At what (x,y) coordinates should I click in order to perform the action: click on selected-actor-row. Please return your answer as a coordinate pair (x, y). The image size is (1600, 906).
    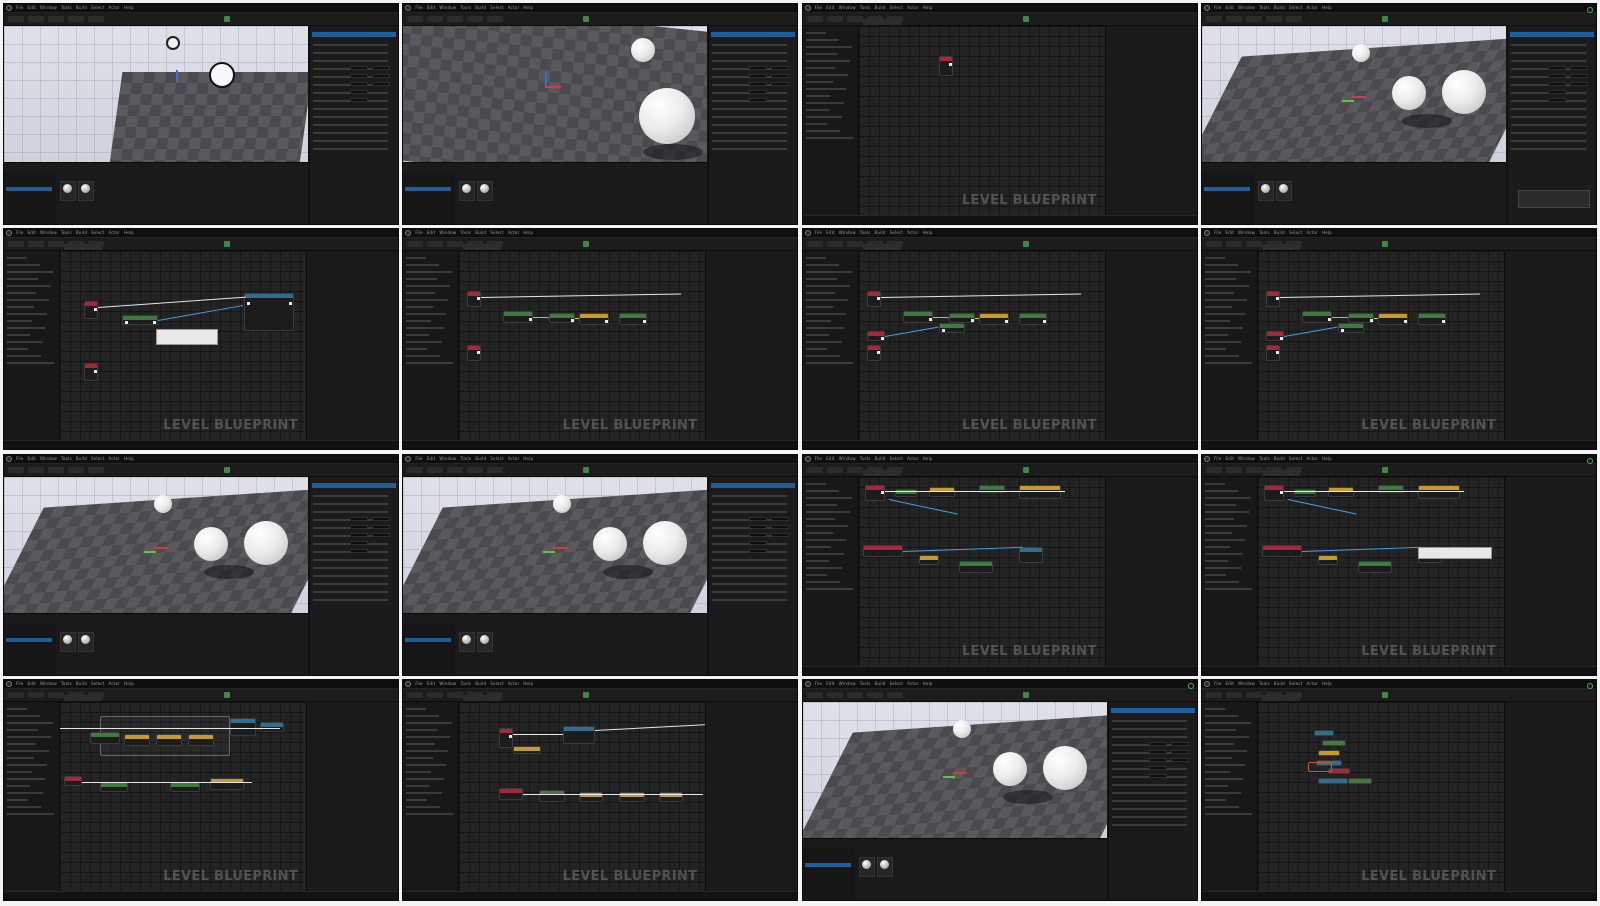
    Looking at the image, I should click on (753, 34).